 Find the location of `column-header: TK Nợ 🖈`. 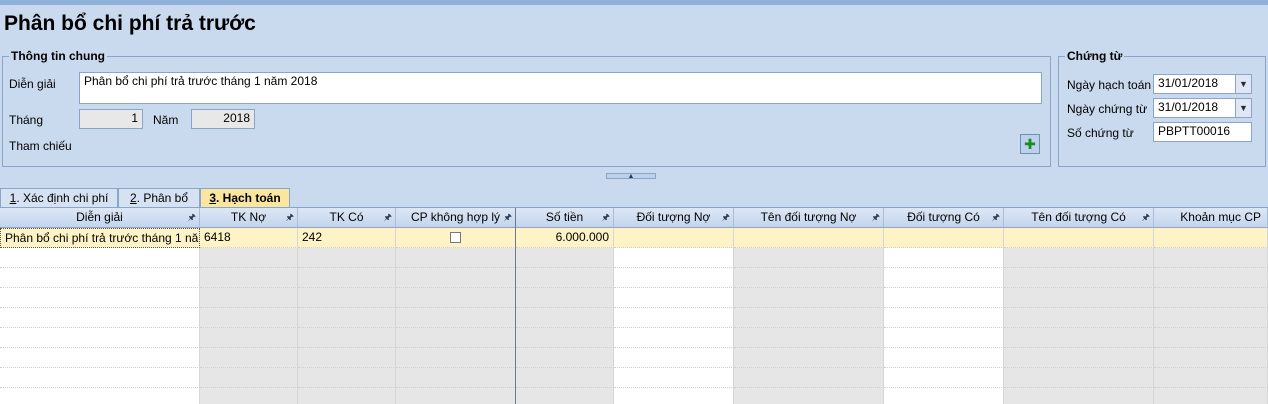

column-header: TK Nợ 🖈 is located at coordinates (249, 218).